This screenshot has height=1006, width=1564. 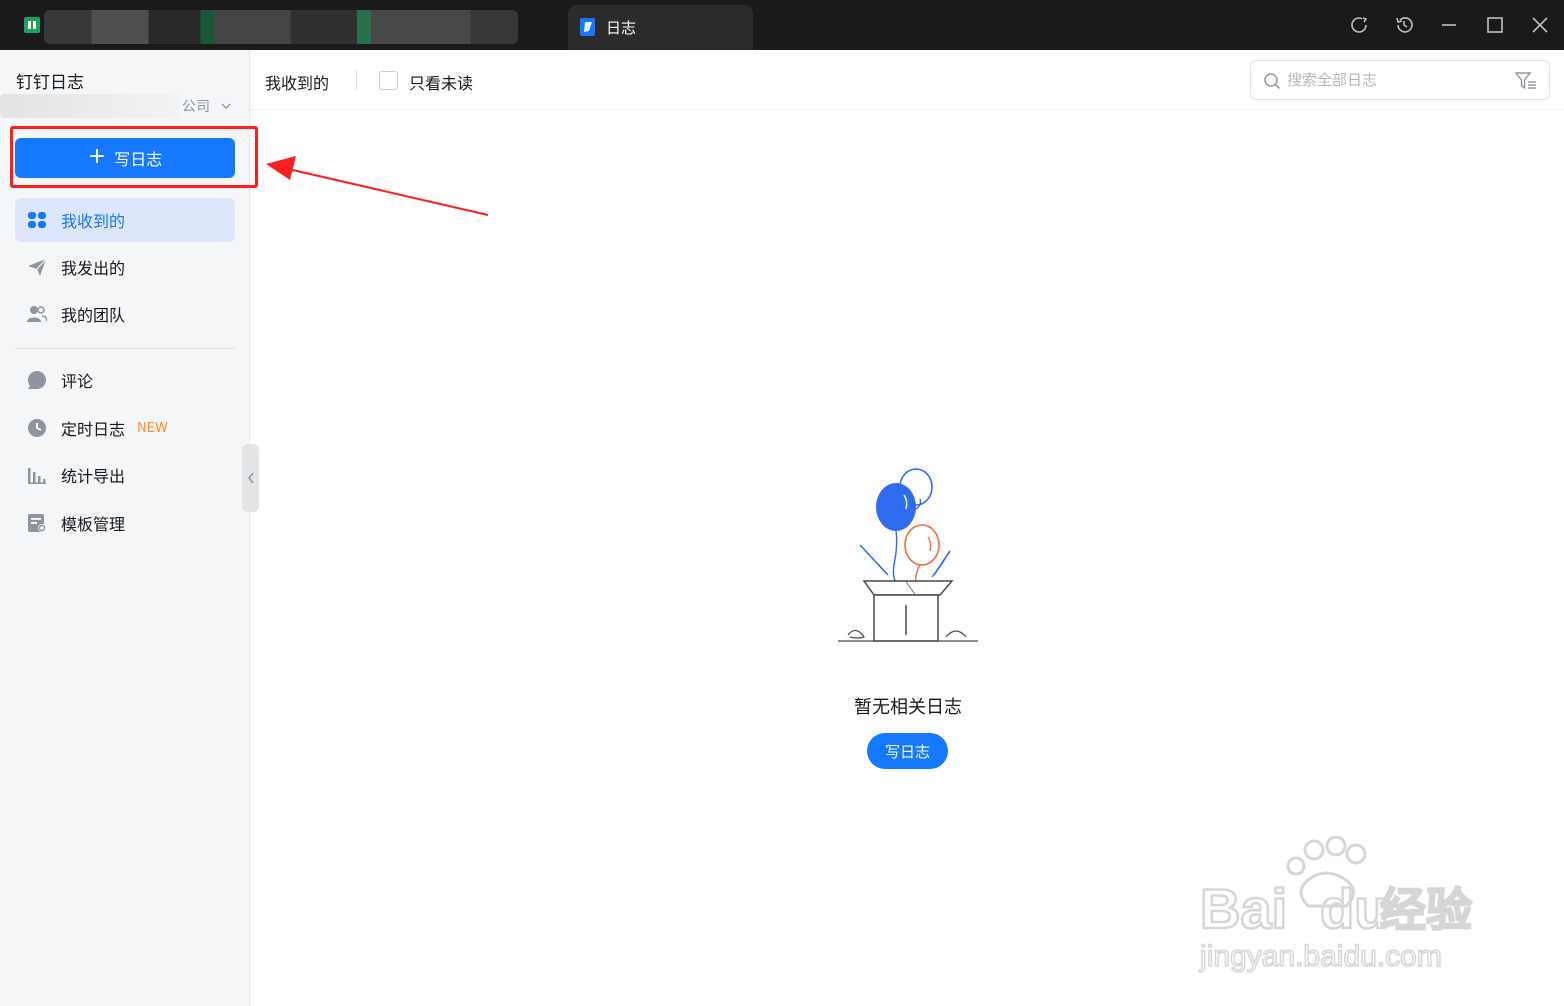 I want to click on sync-icon, so click(x=1359, y=25).